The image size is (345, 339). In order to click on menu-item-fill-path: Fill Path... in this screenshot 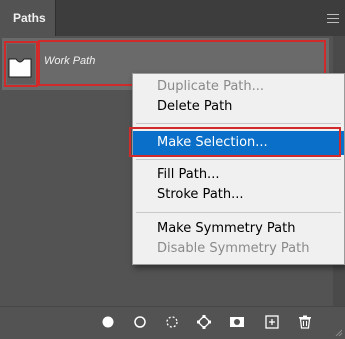, I will do `click(188, 175)`.